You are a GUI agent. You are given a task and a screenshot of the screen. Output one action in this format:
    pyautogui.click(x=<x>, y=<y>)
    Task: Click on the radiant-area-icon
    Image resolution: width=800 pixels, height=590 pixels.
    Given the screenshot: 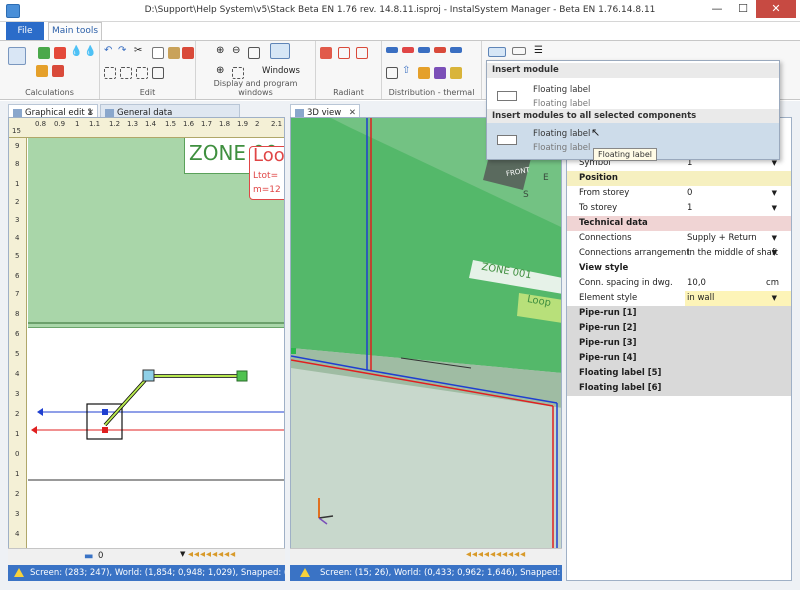 What is the action you would take?
    pyautogui.click(x=362, y=53)
    